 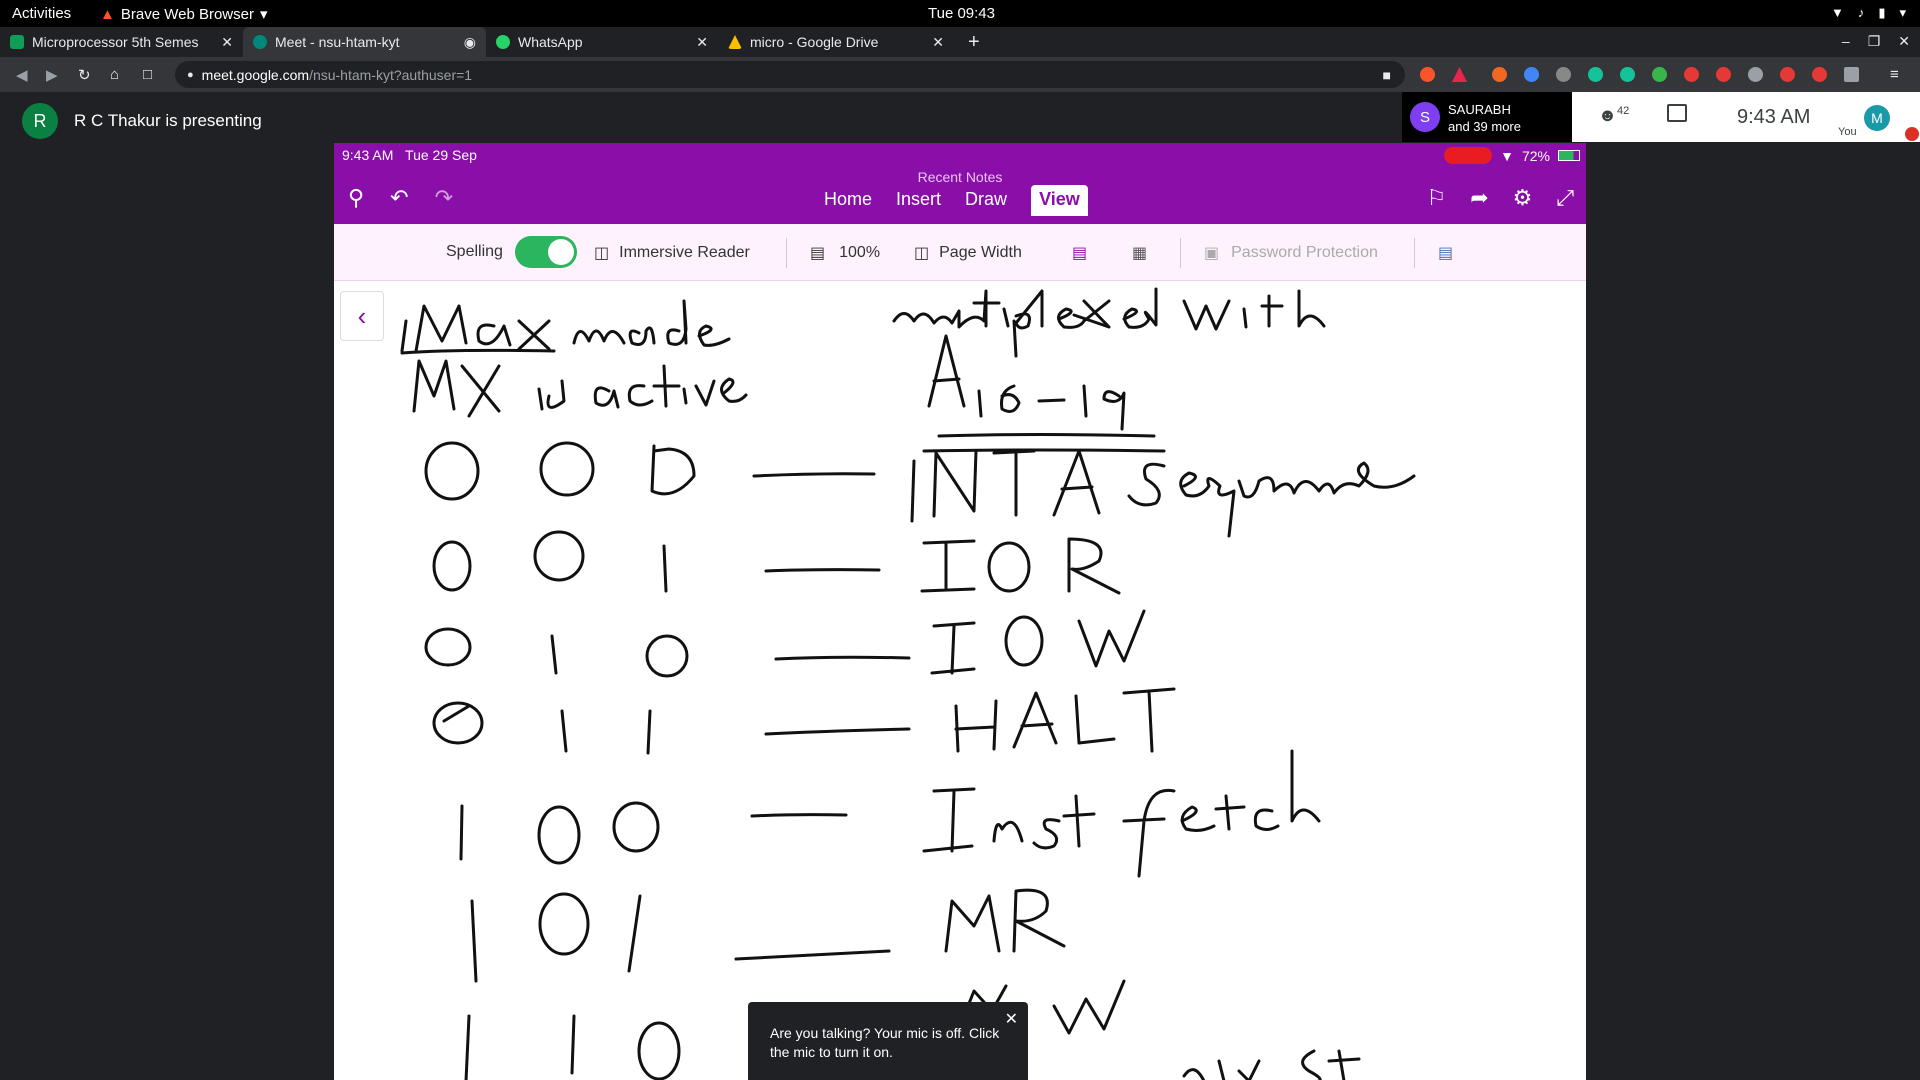 What do you see at coordinates (961, 13) in the screenshot?
I see `system-clock: Tue 09:43` at bounding box center [961, 13].